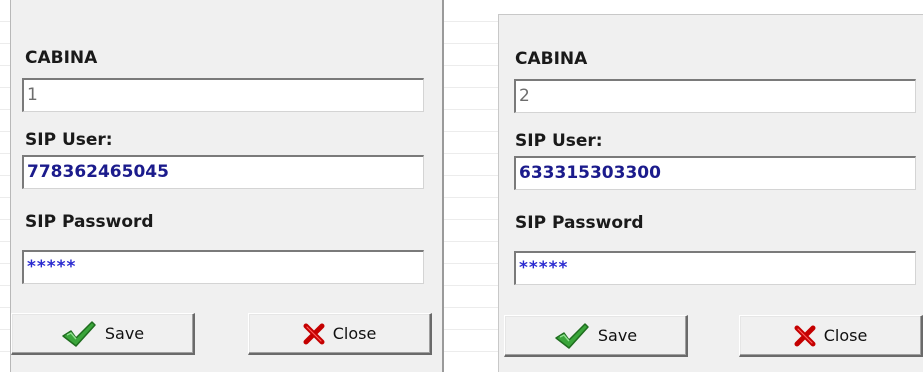  What do you see at coordinates (715, 173) in the screenshot?
I see `sip-user-field: 633315303300` at bounding box center [715, 173].